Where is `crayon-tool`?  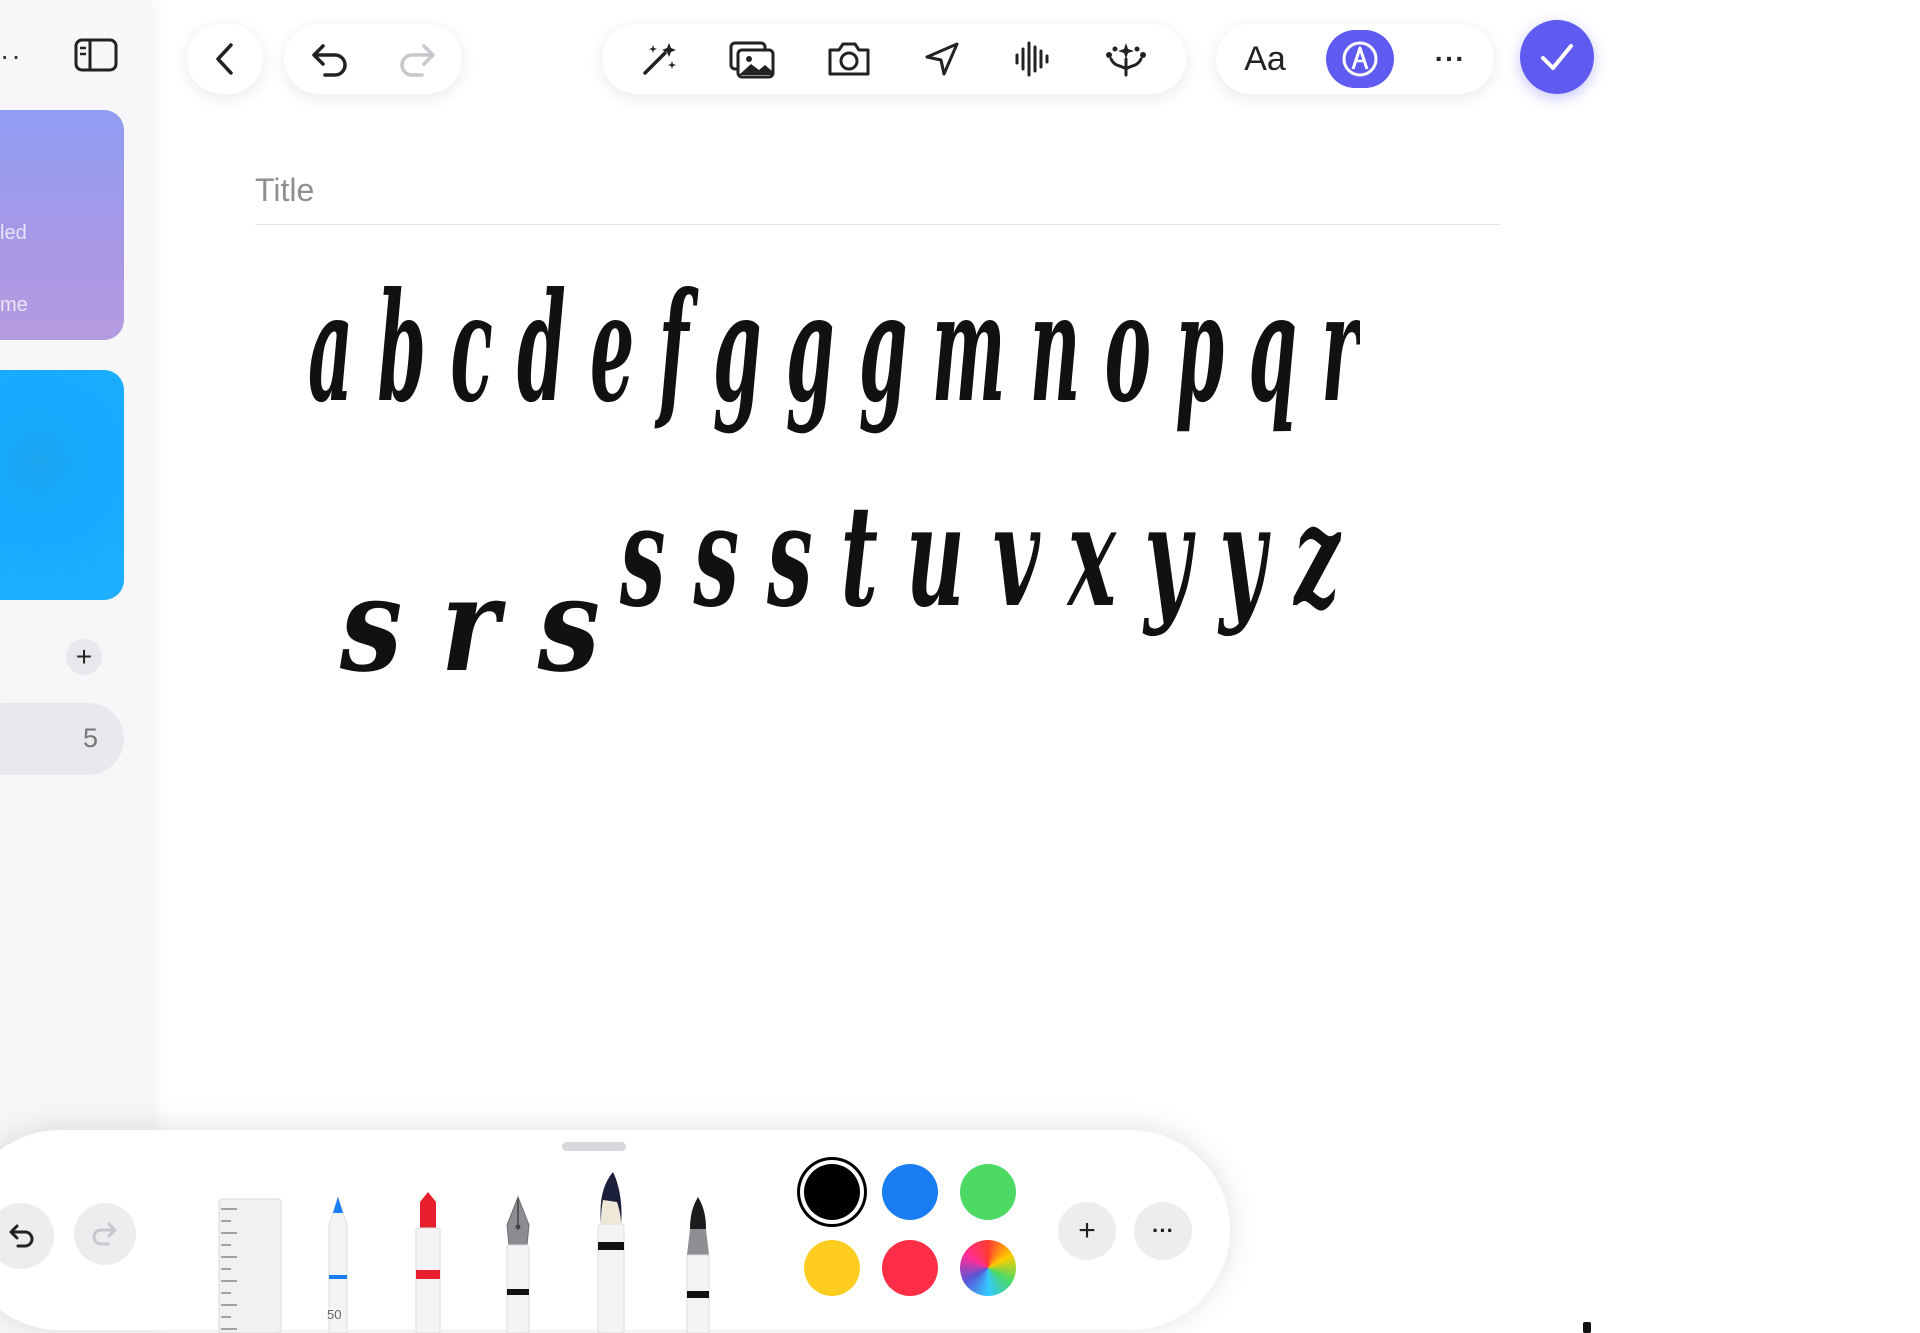
crayon-tool is located at coordinates (428, 1261).